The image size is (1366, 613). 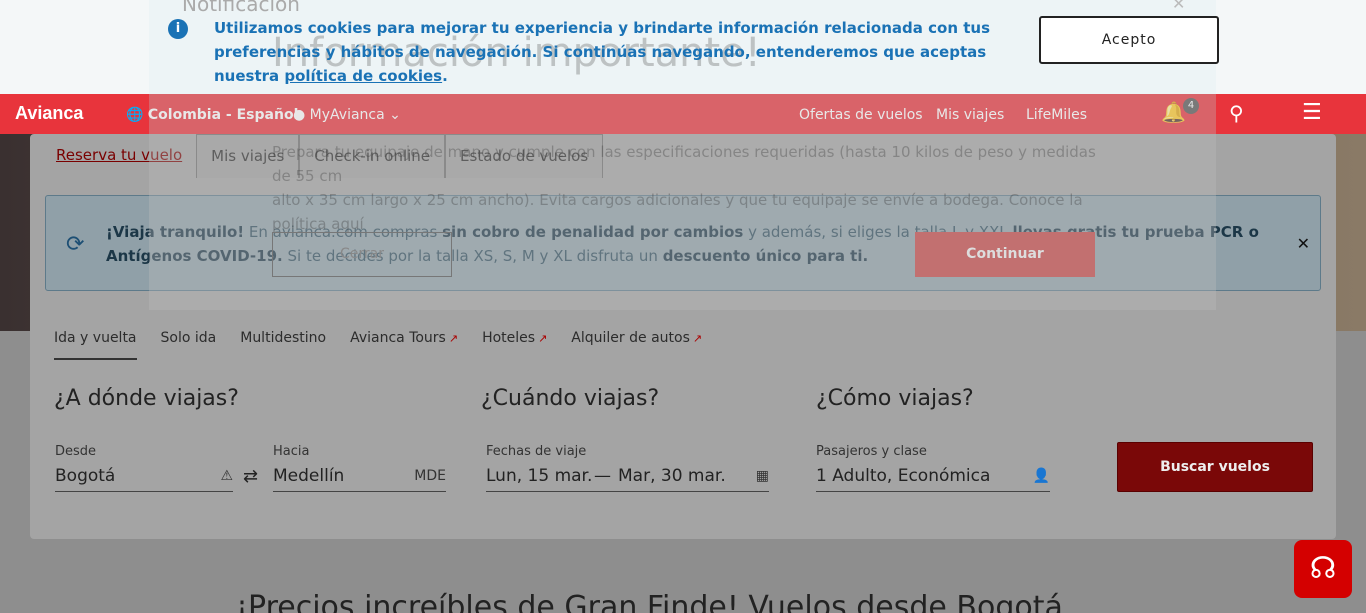 What do you see at coordinates (189, 345) in the screenshot?
I see `tab-solo-ida: Solo ida` at bounding box center [189, 345].